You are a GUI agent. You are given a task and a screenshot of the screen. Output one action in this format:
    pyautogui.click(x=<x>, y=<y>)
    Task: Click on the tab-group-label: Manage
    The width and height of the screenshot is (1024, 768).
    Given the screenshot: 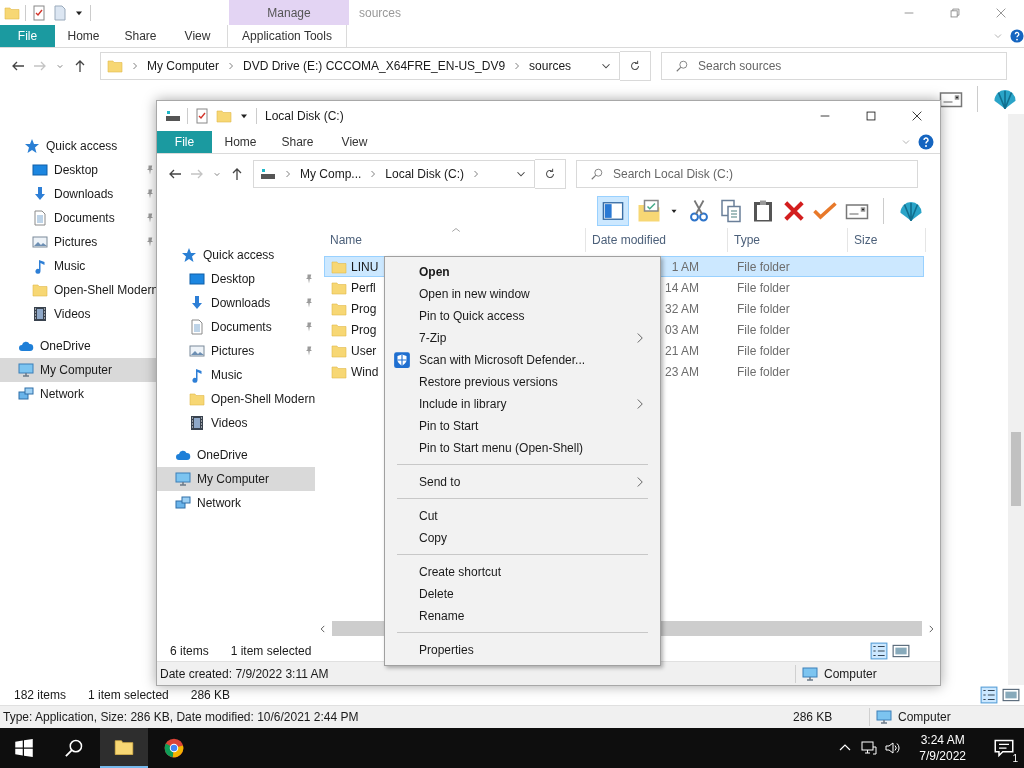 What is the action you would take?
    pyautogui.click(x=289, y=12)
    